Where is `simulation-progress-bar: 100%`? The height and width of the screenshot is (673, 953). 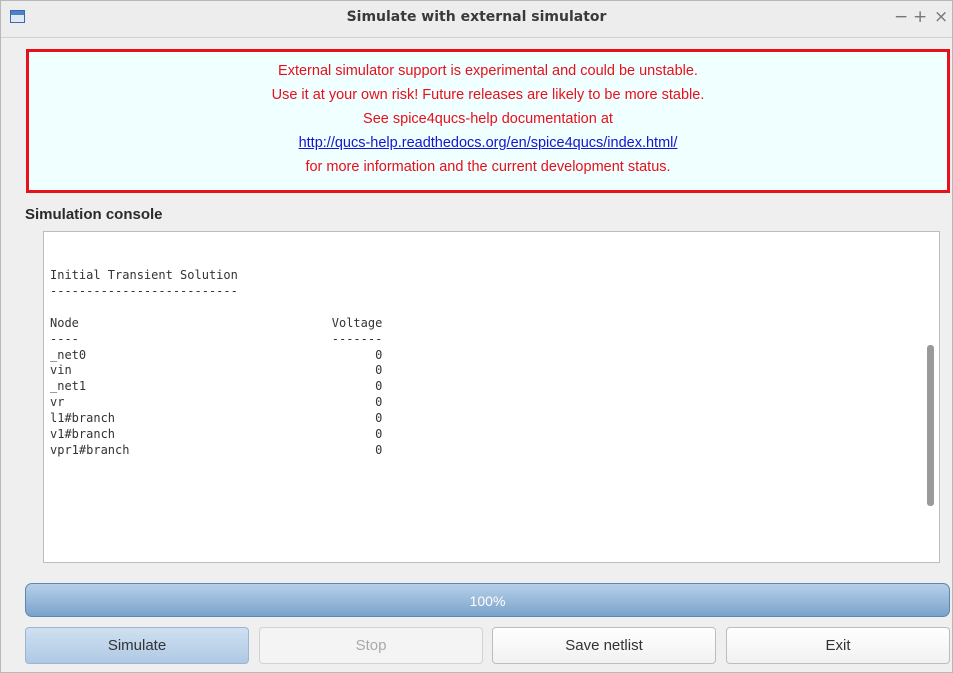
simulation-progress-bar: 100% is located at coordinates (487, 600).